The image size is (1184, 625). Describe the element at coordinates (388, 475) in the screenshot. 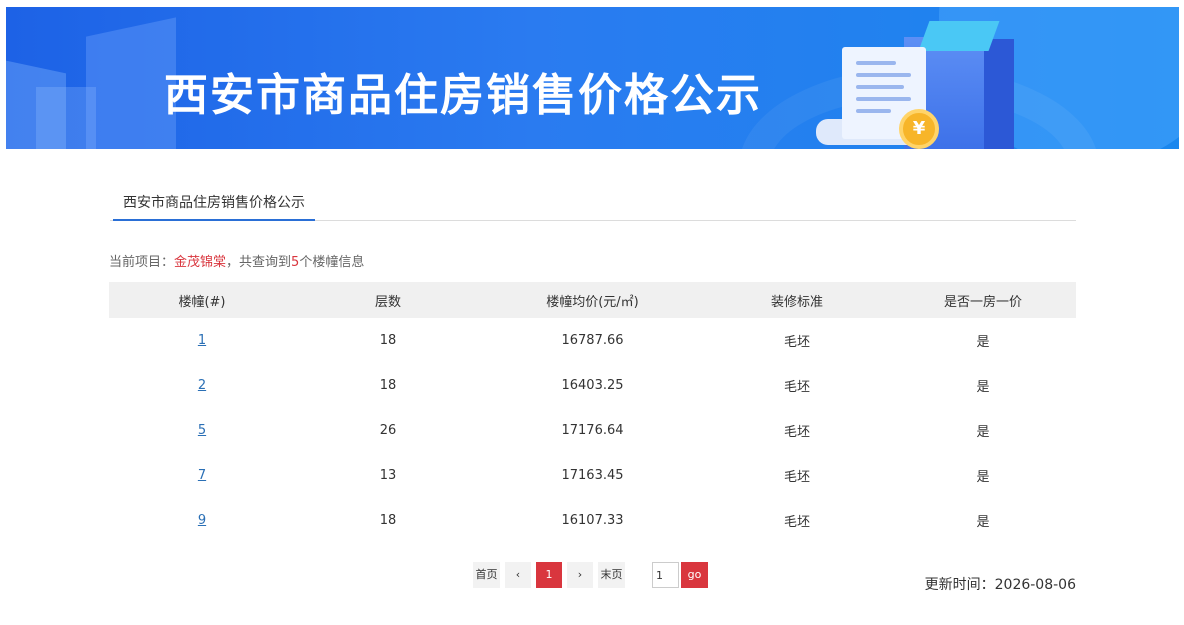

I see `floors-cell: 13` at that location.